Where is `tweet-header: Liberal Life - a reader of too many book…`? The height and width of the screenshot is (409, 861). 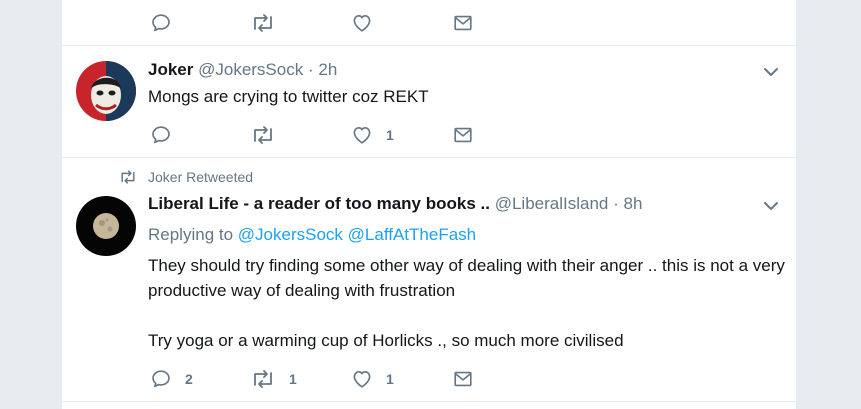 tweet-header: Liberal Life - a reader of too many book… is located at coordinates (395, 204).